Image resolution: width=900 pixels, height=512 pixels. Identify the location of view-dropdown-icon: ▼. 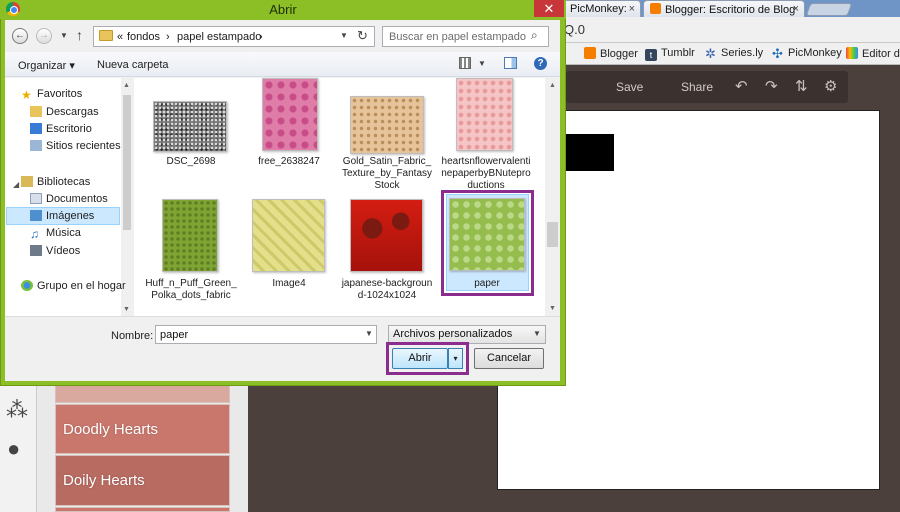
(482, 63).